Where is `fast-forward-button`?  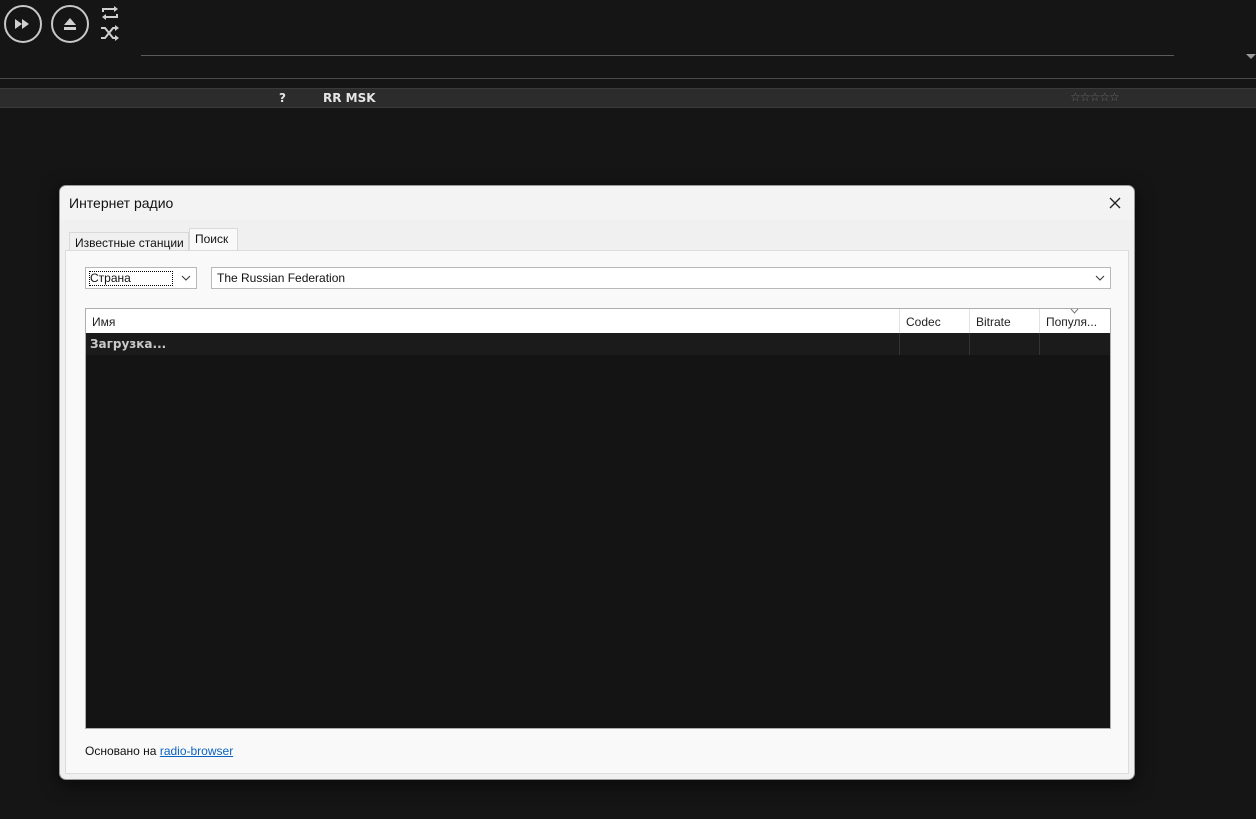 fast-forward-button is located at coordinates (23, 24).